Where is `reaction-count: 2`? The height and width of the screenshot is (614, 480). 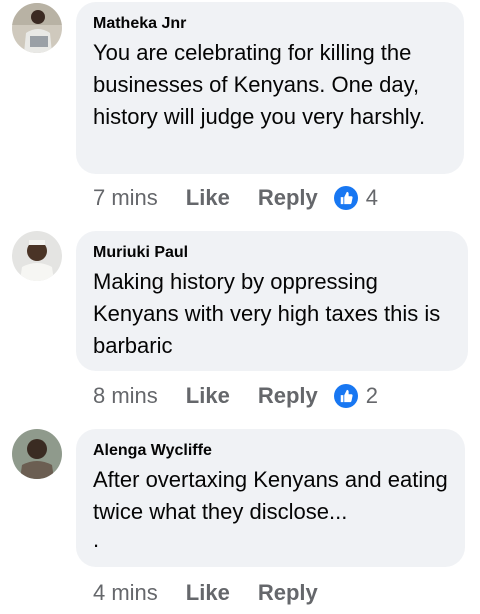 reaction-count: 2 is located at coordinates (371, 395).